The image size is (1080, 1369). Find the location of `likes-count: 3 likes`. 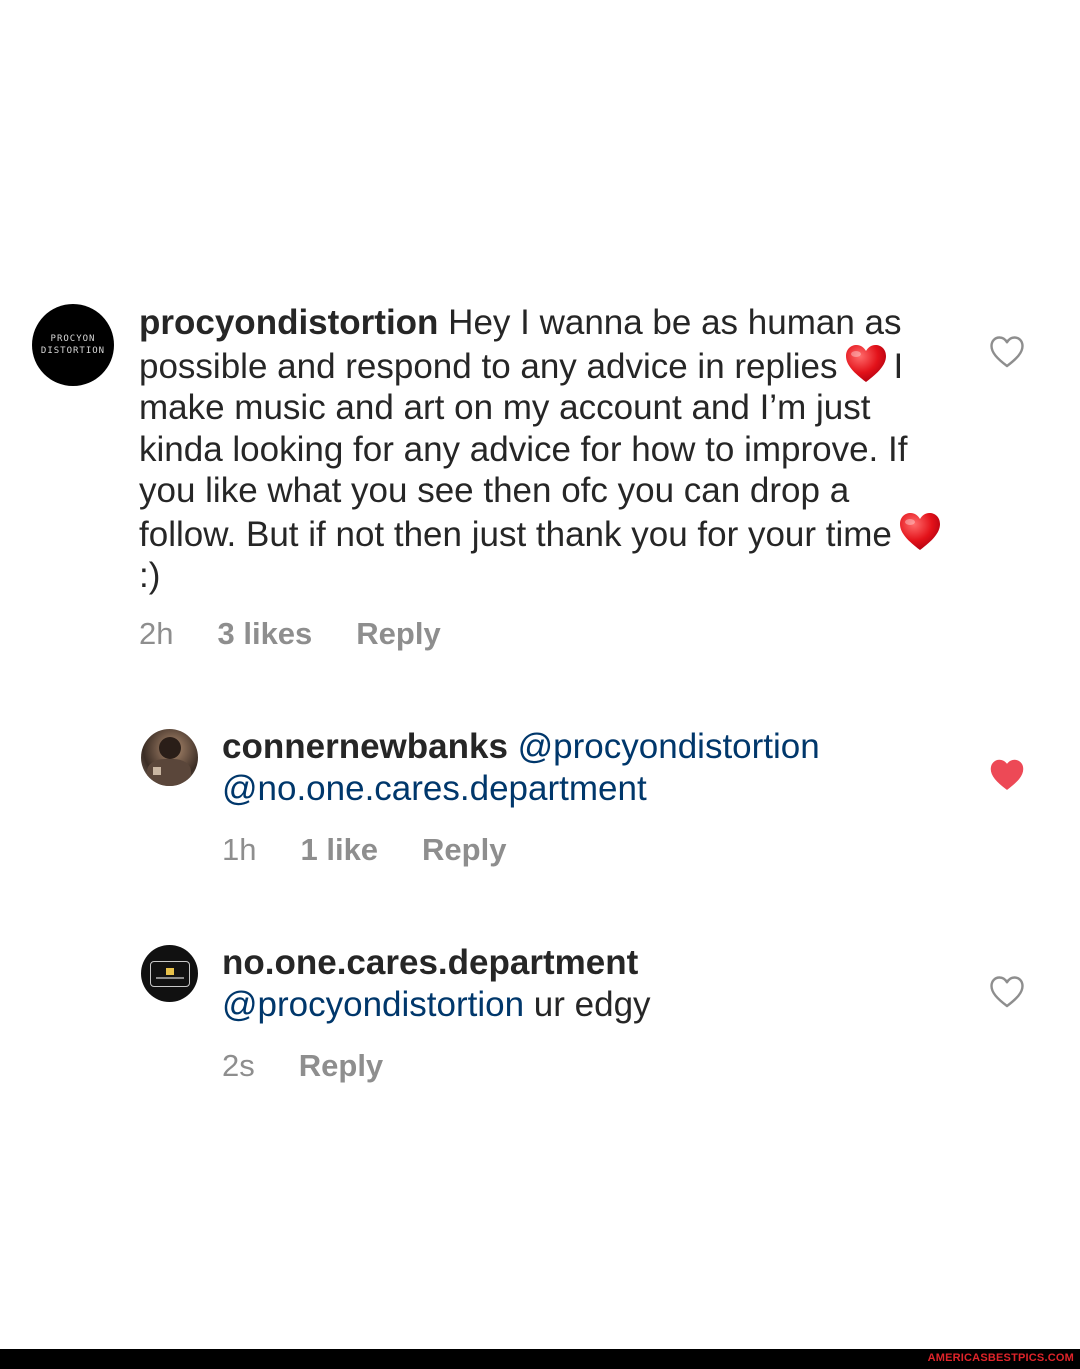

likes-count: 3 likes is located at coordinates (264, 634).